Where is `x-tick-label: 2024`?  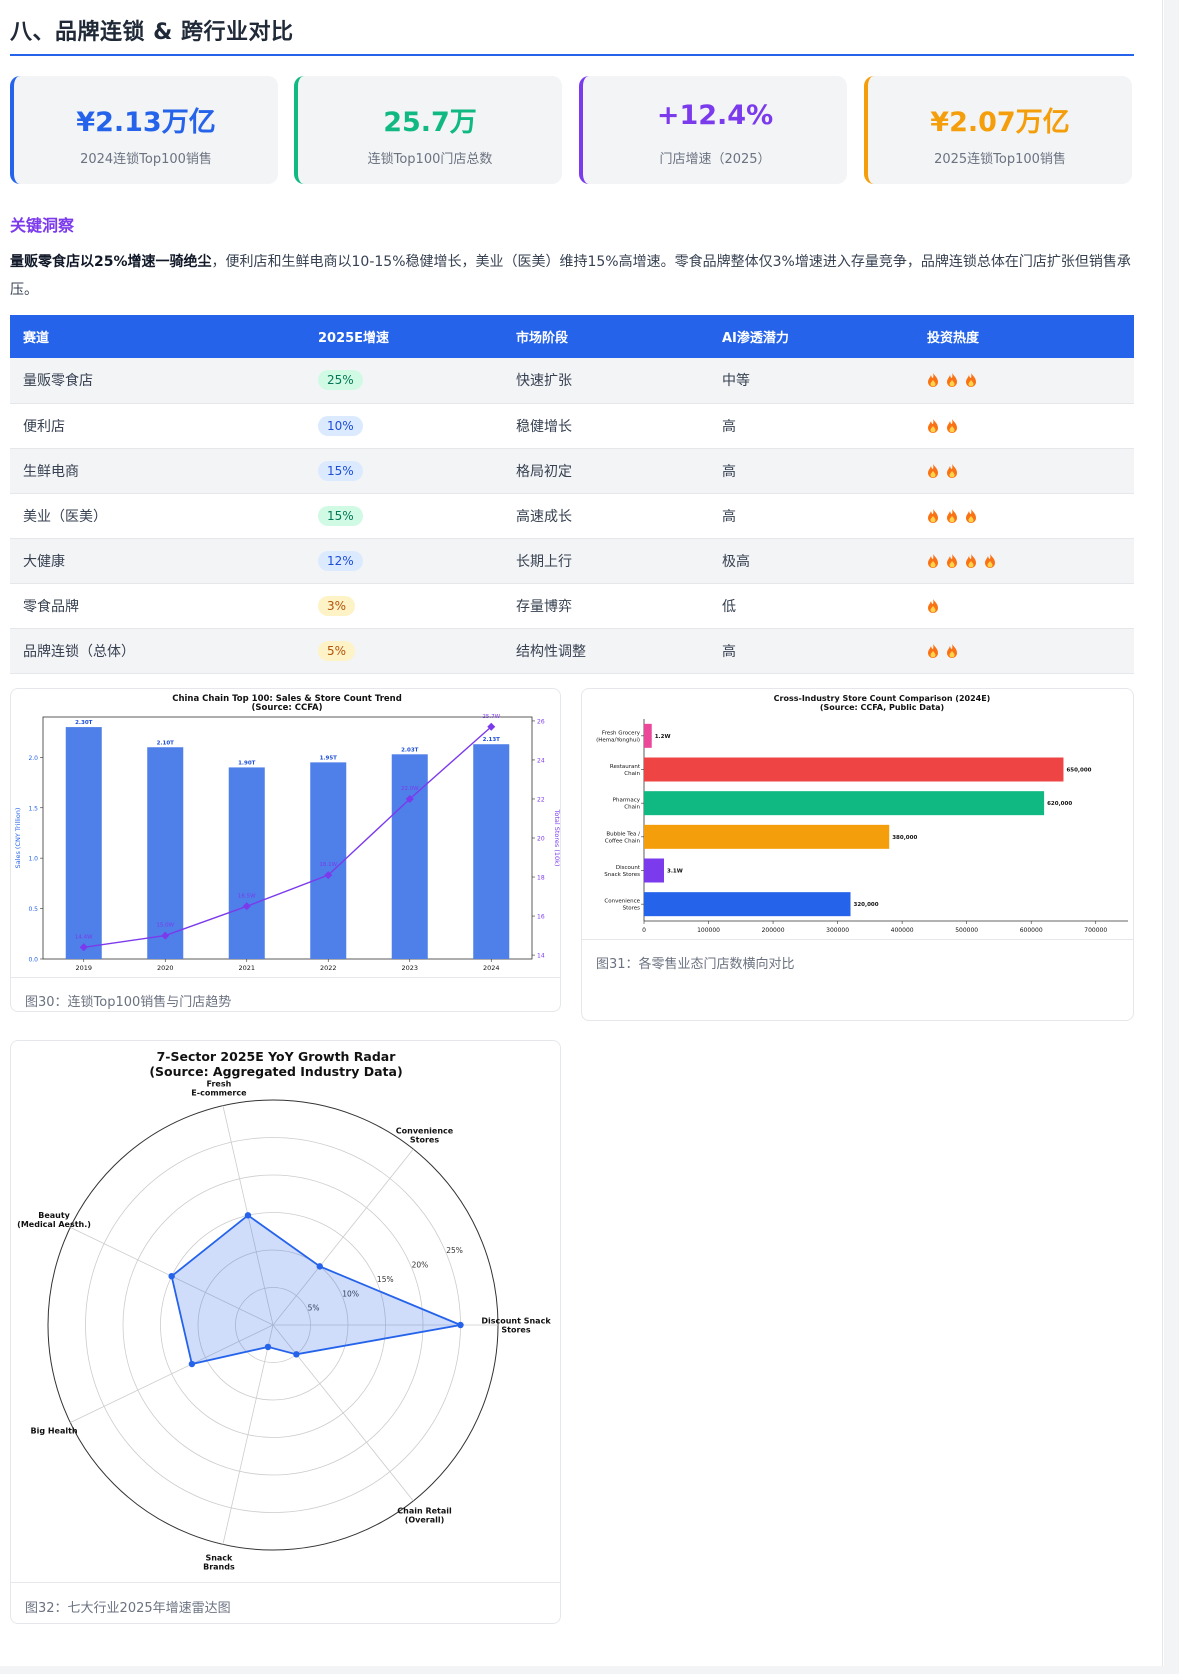
x-tick-label: 2024 is located at coordinates (491, 968).